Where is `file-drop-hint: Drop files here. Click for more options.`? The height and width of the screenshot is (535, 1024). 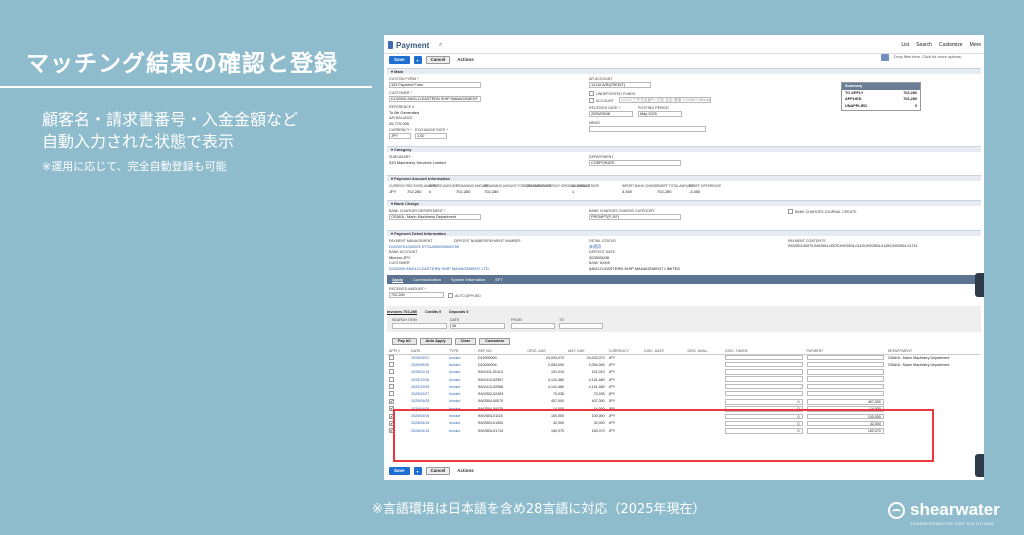
file-drop-hint: Drop files here. Click for more options. is located at coordinates (939, 56).